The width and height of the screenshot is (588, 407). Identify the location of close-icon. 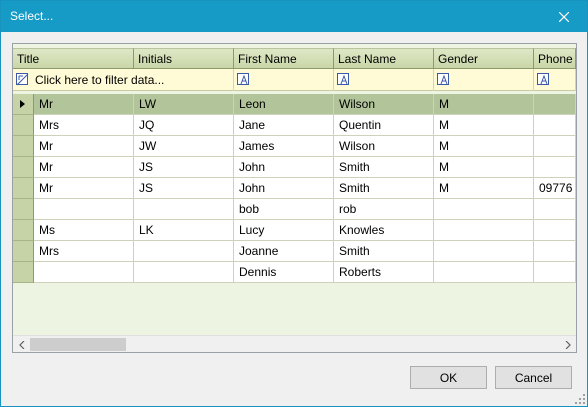
(564, 16).